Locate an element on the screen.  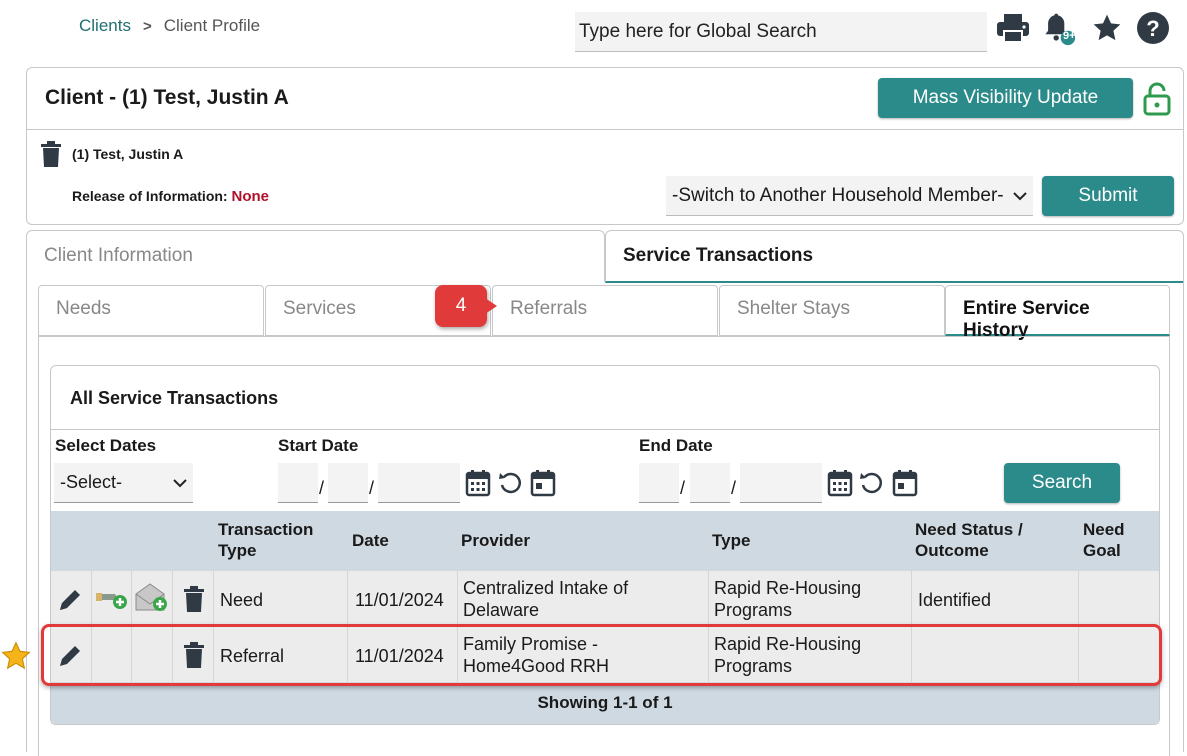
th-transaction-type: Transaction Type is located at coordinates (266, 540).